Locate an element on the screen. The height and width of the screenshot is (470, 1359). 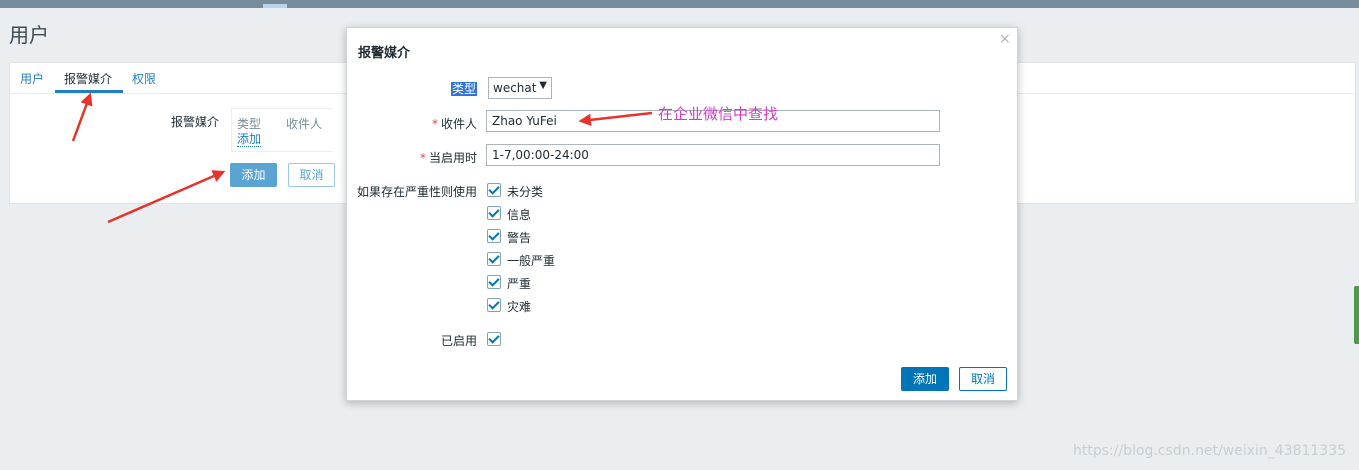
recipient-label: * 收件人 is located at coordinates (454, 124).